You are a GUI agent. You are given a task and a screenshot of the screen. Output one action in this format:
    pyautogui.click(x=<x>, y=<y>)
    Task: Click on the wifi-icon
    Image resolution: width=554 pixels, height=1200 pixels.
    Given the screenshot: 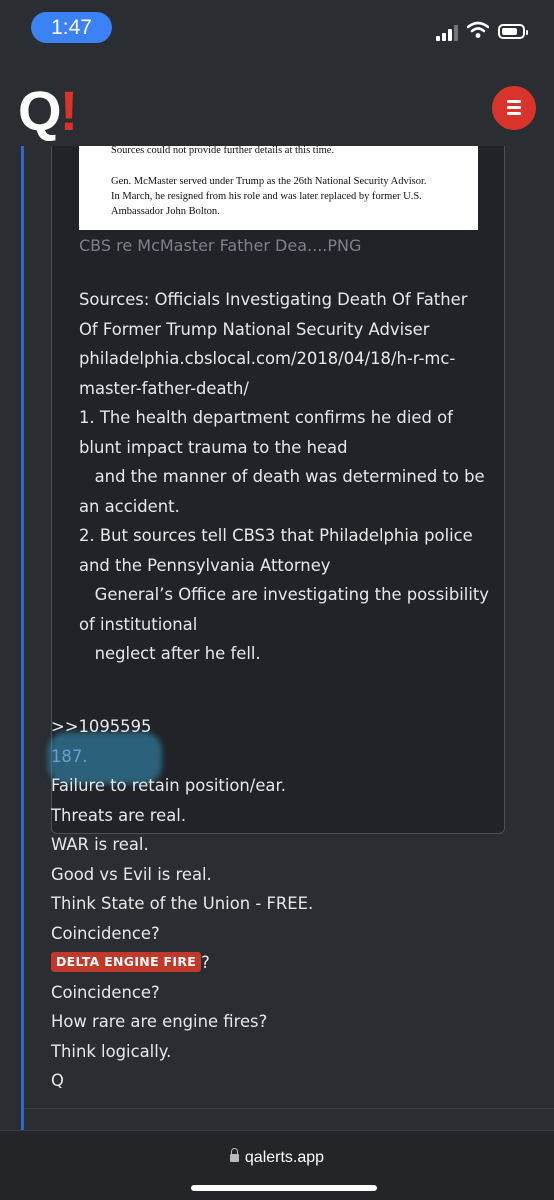 What is the action you would take?
    pyautogui.click(x=478, y=29)
    